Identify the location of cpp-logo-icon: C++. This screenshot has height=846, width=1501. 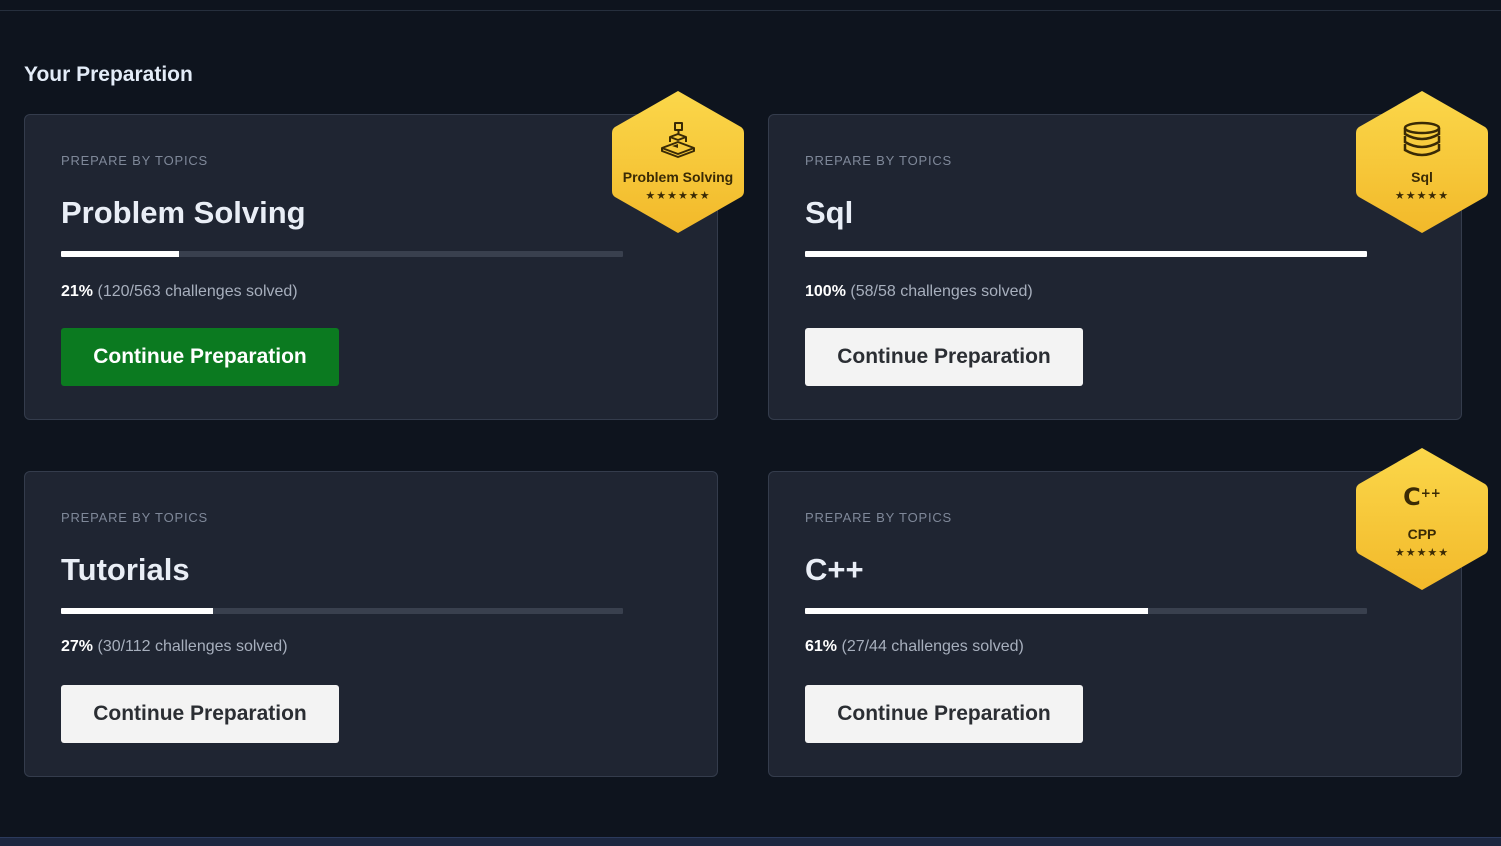
(1422, 497).